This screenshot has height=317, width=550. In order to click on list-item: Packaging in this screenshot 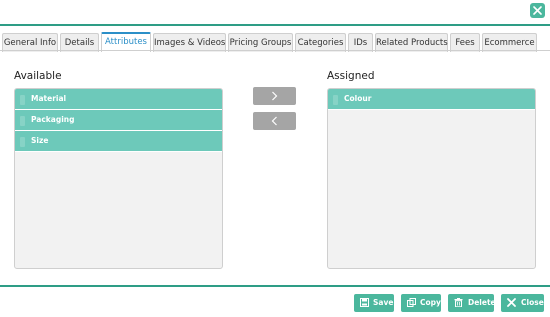, I will do `click(118, 120)`.